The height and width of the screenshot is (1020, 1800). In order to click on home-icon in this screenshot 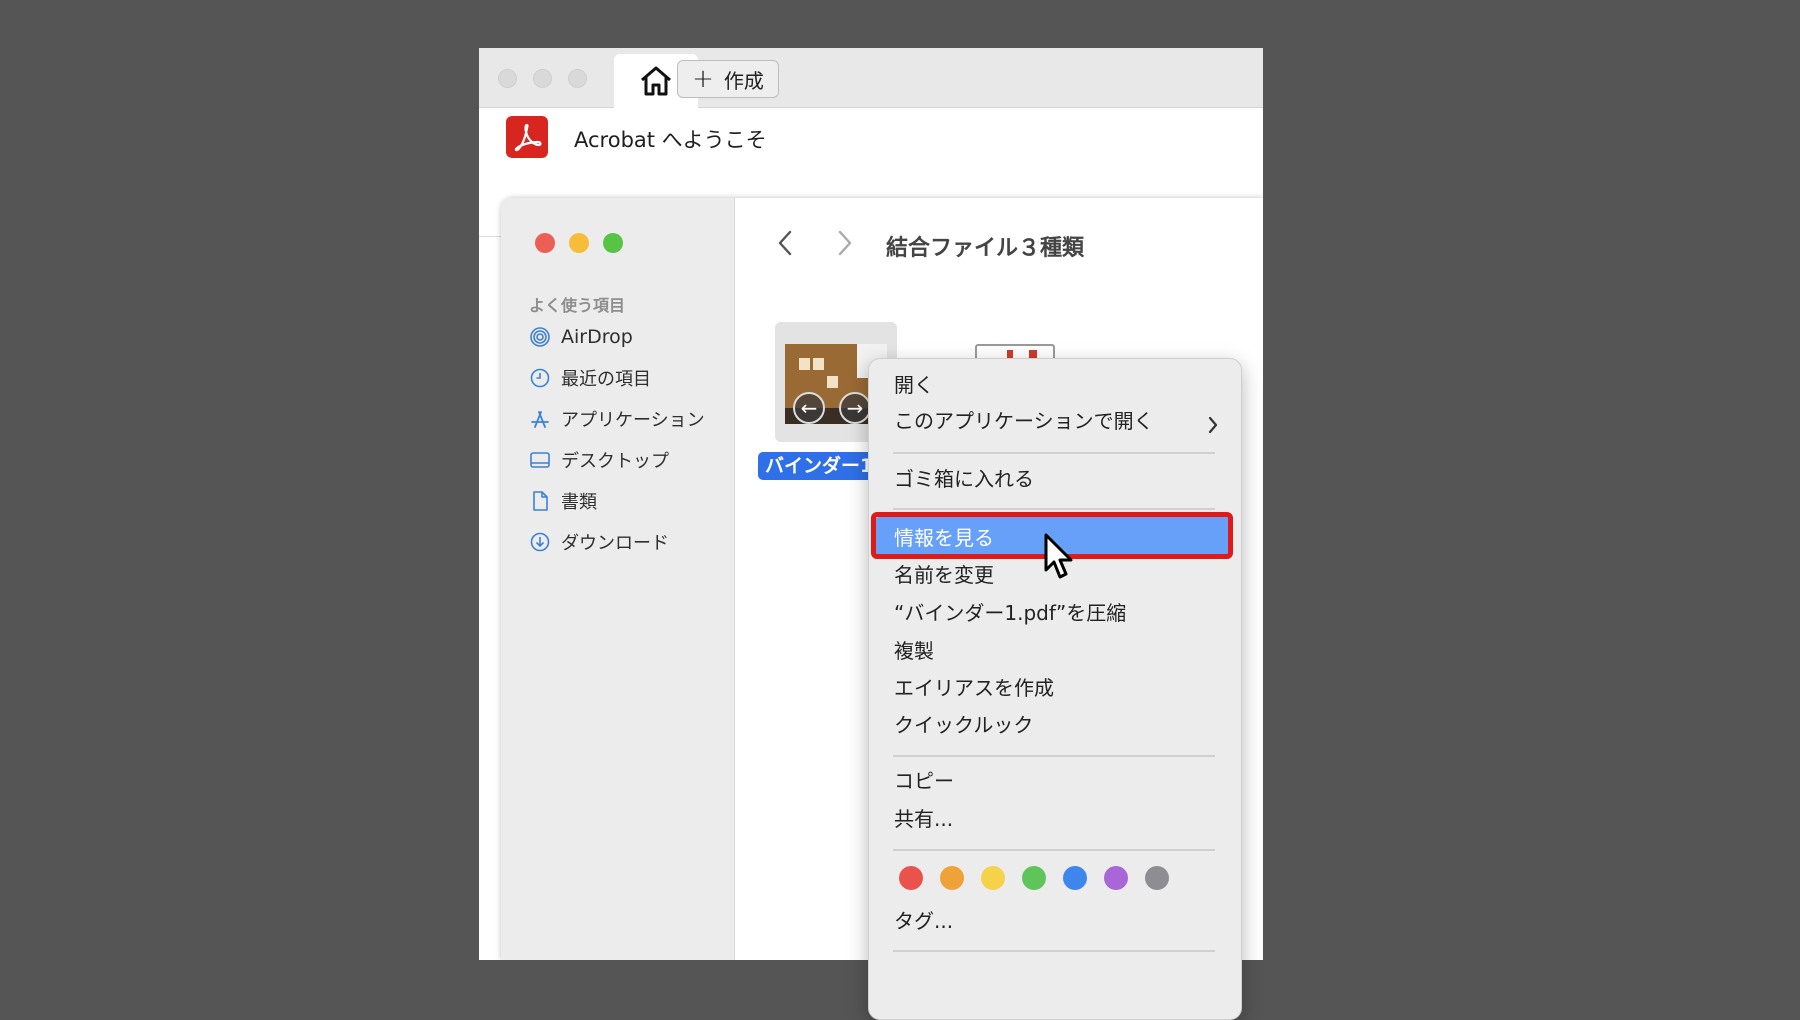, I will do `click(656, 81)`.